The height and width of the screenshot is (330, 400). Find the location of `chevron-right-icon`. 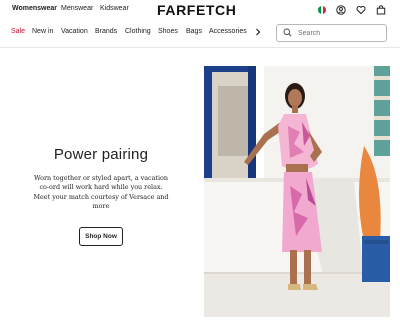

chevron-right-icon is located at coordinates (258, 33).